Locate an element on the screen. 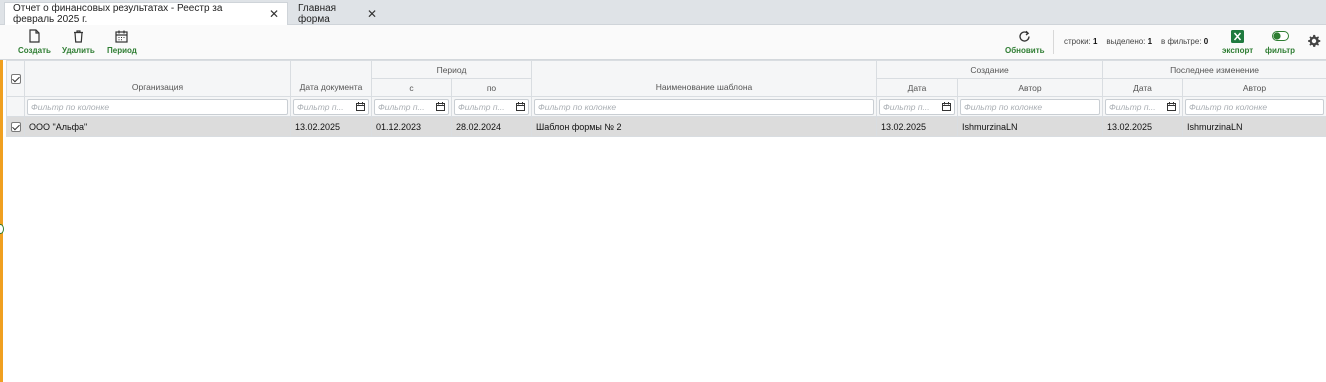 Image resolution: width=1326 pixels, height=382 pixels. filtered-label: в фильтре: is located at coordinates (1181, 41).